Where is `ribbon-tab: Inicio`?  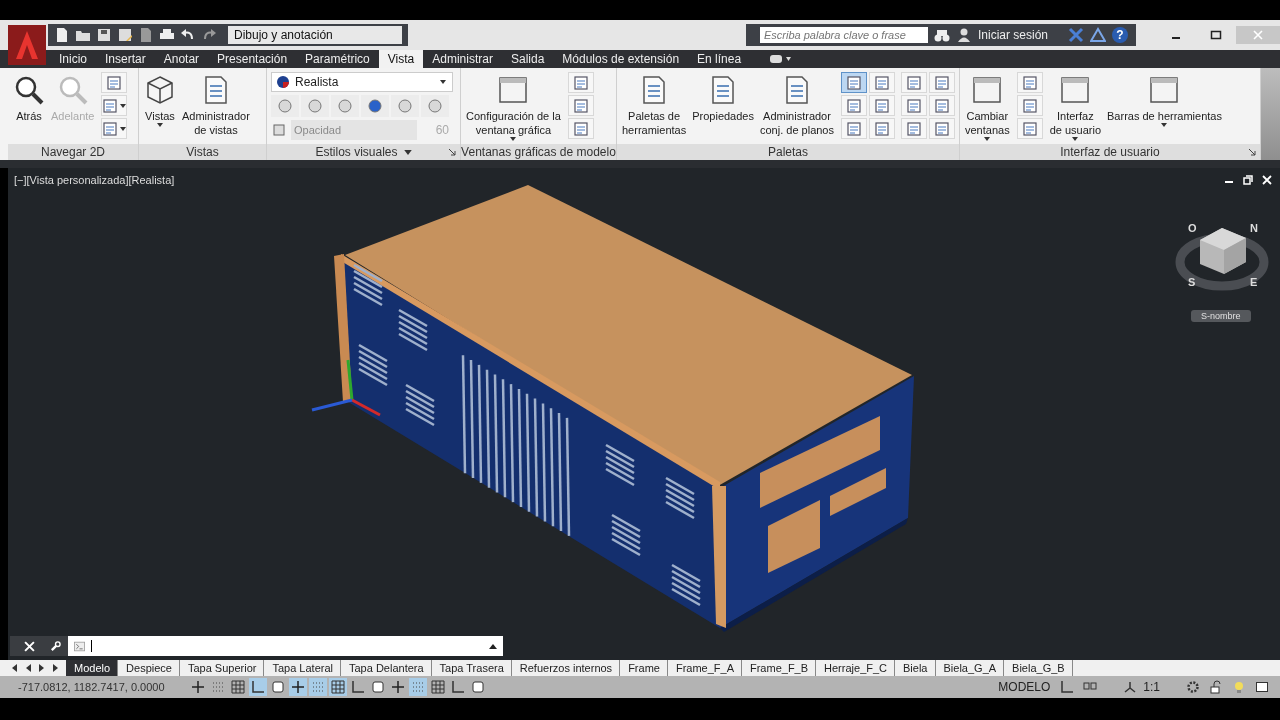
ribbon-tab: Inicio is located at coordinates (73, 59).